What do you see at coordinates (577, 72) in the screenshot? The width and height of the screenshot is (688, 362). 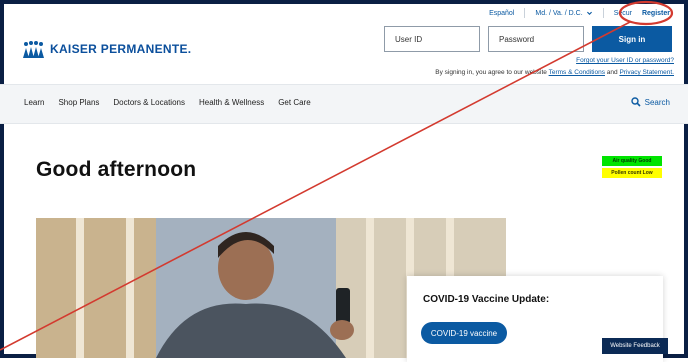 I see `terms-link: Terms & Conditions` at bounding box center [577, 72].